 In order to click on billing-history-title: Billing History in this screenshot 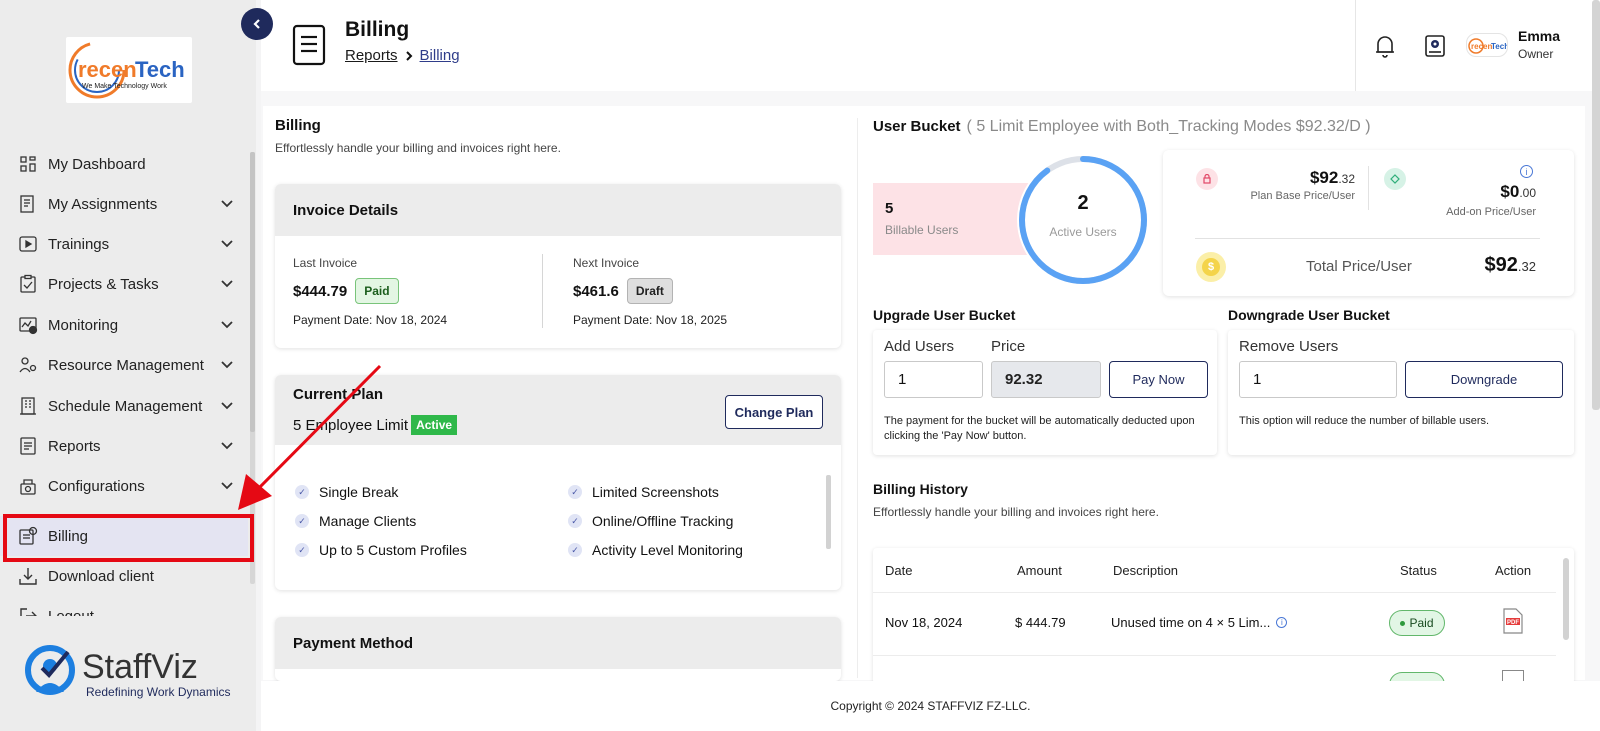, I will do `click(920, 489)`.